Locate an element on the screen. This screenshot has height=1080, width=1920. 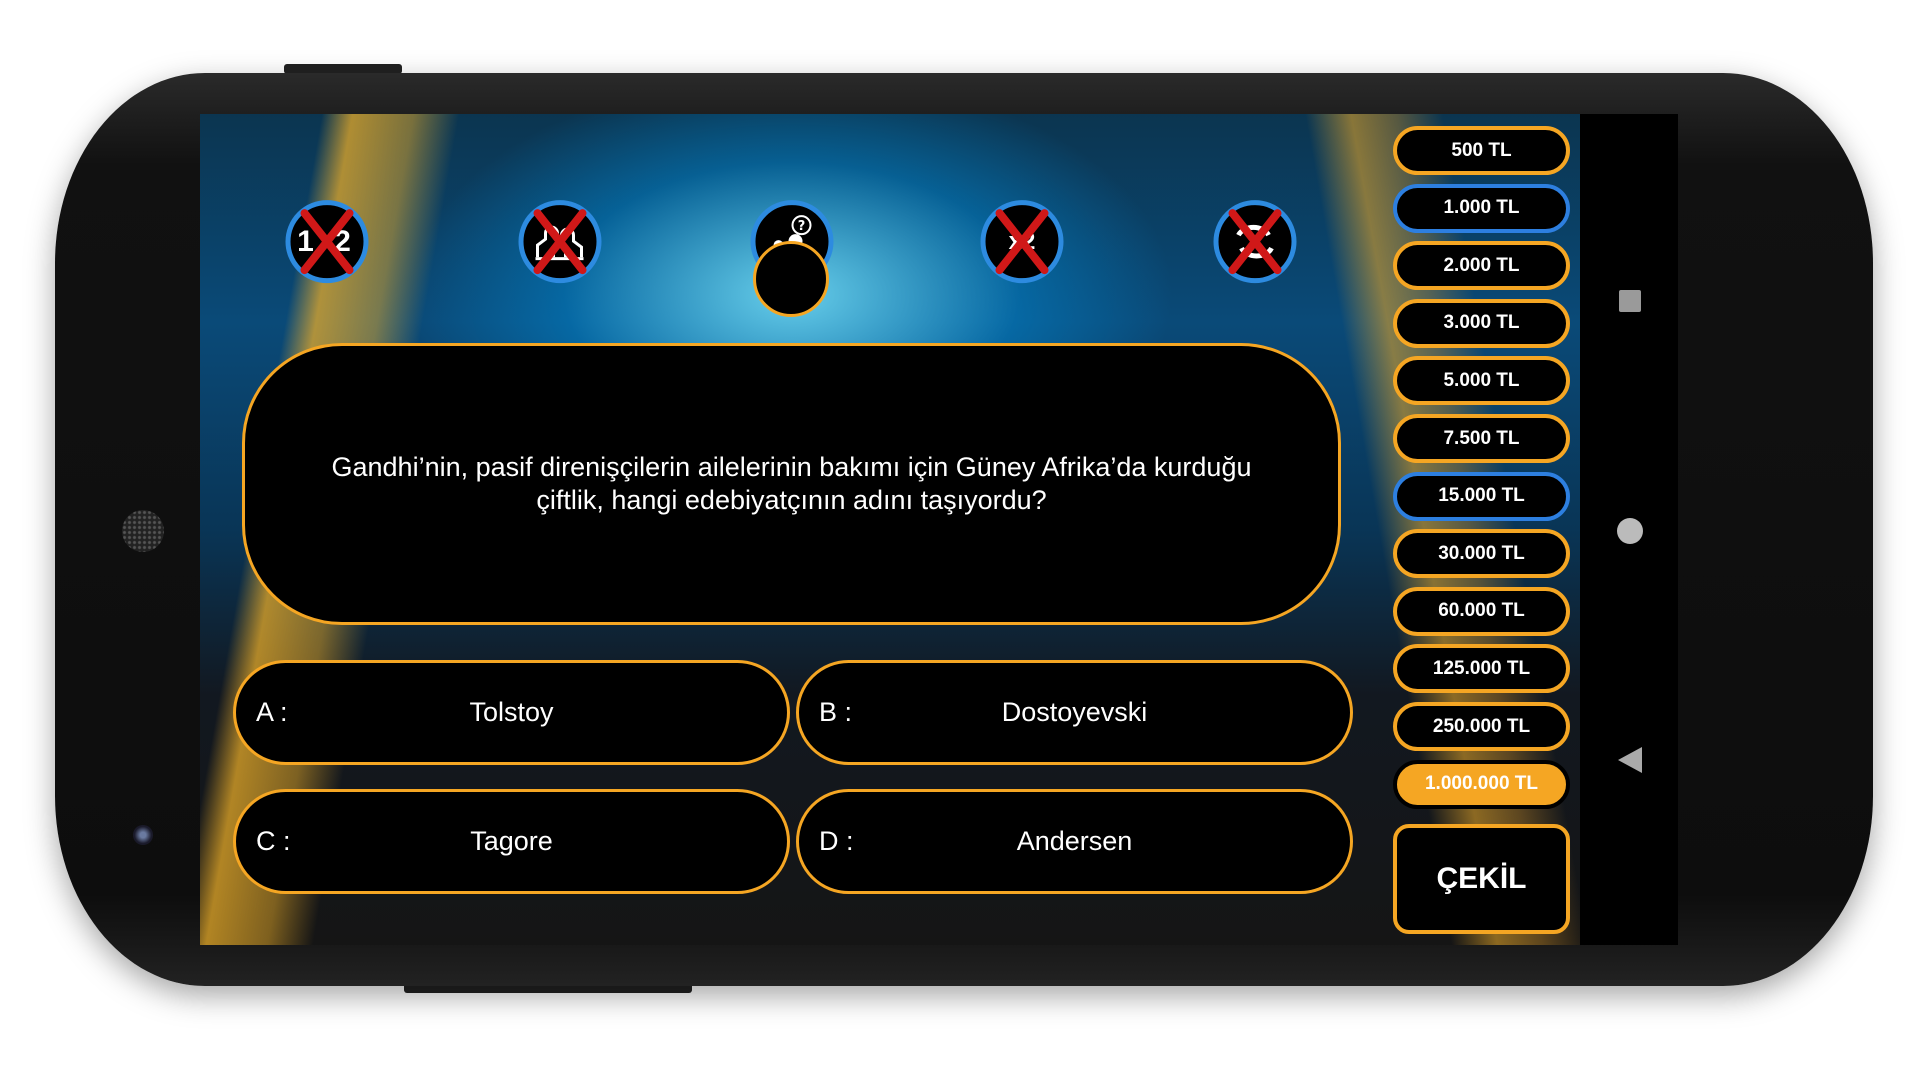
prize-level: 500 TL is located at coordinates (1481, 150).